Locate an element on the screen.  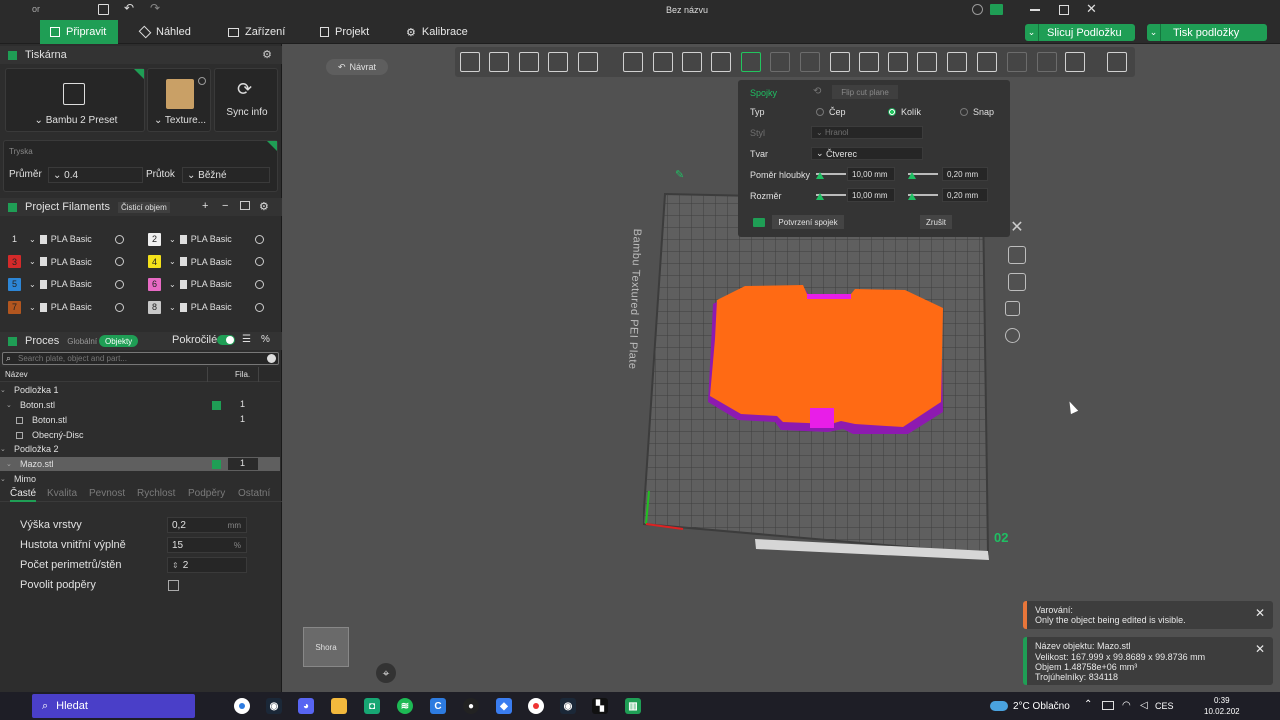
process-subtab: Podpěry is located at coordinates (206, 493).